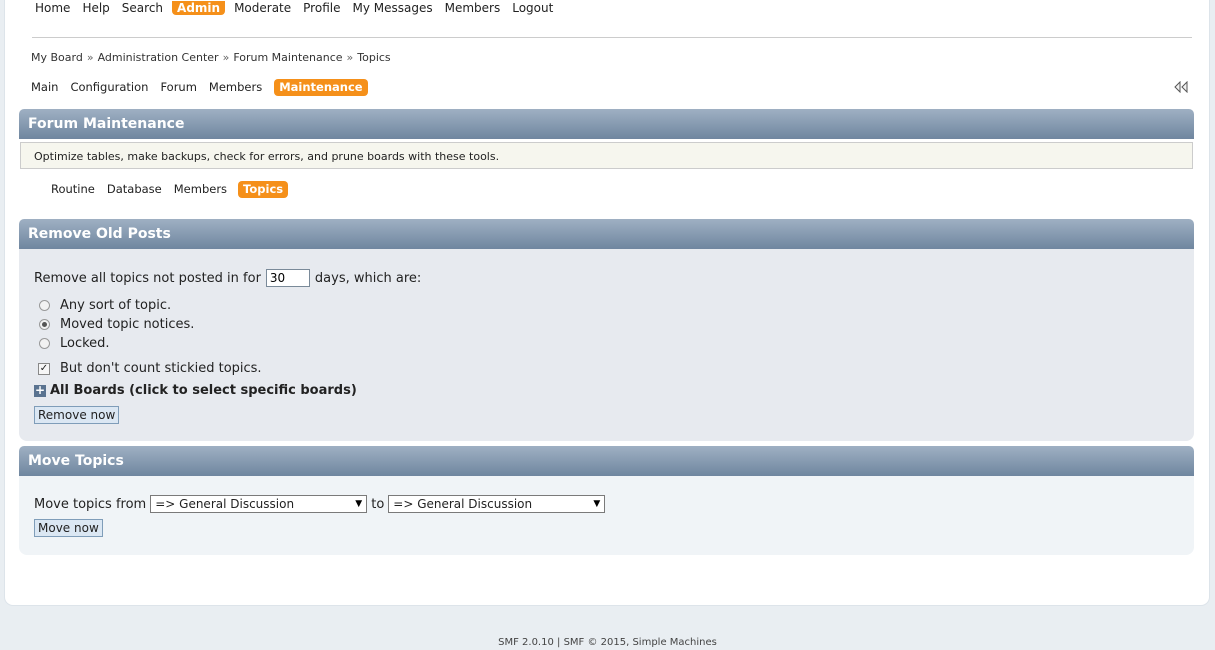  What do you see at coordinates (57, 57) in the screenshot?
I see `breadcrumb-my-board: My Board` at bounding box center [57, 57].